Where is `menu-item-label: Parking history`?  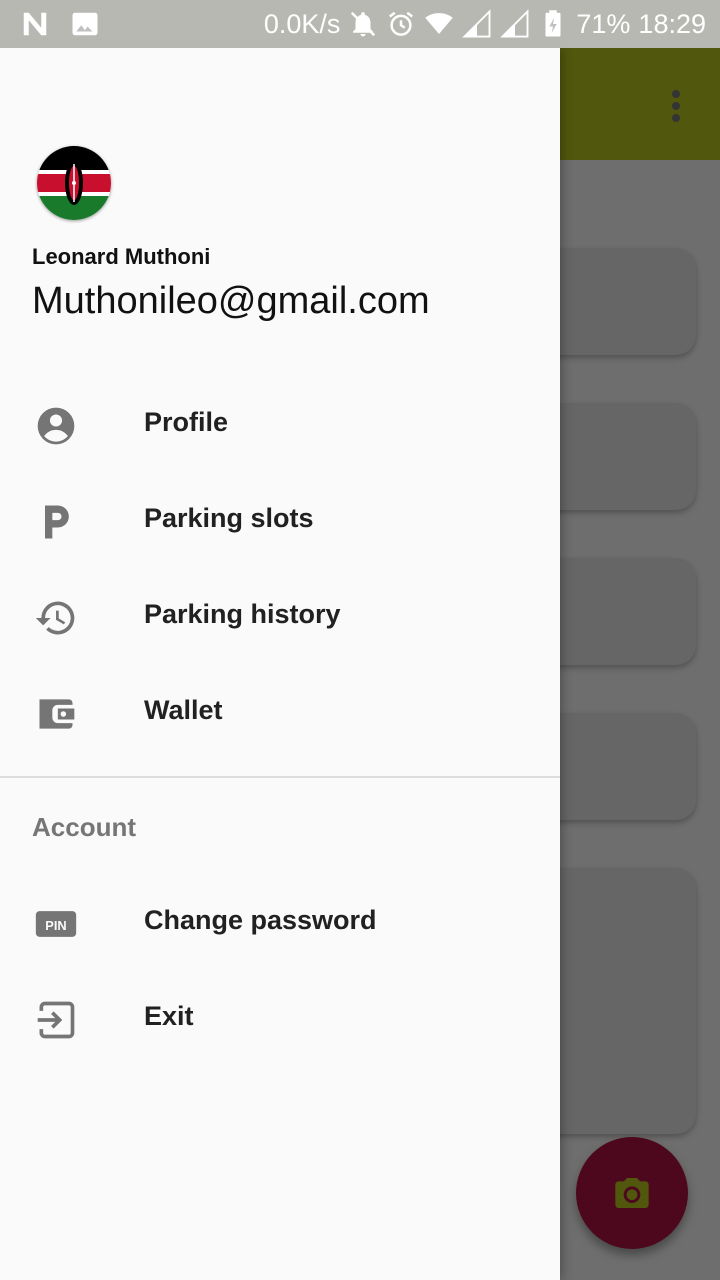
menu-item-label: Parking history is located at coordinates (242, 614).